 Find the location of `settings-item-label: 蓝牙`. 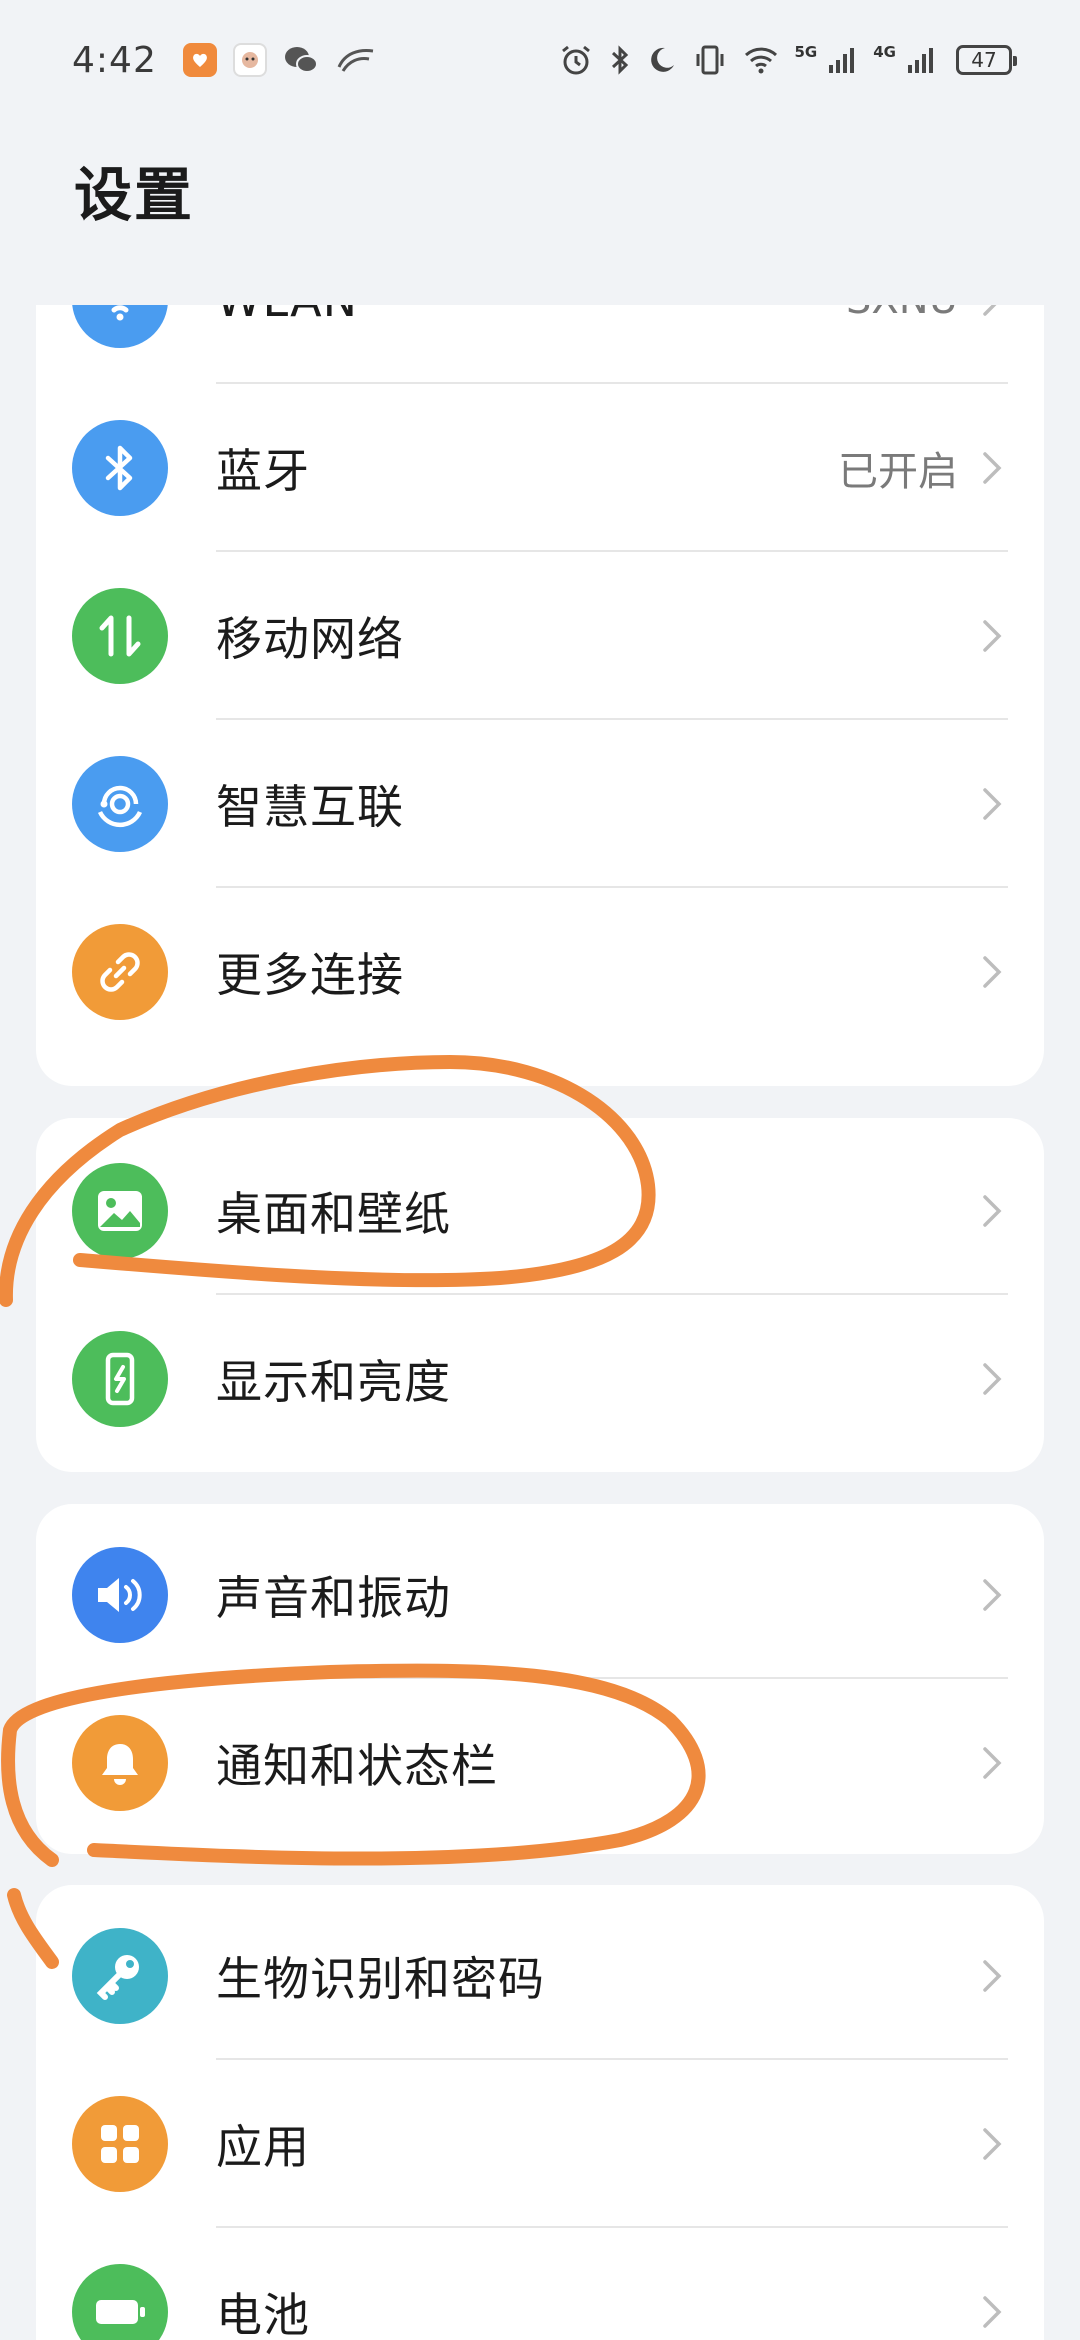

settings-item-label: 蓝牙 is located at coordinates (263, 471).